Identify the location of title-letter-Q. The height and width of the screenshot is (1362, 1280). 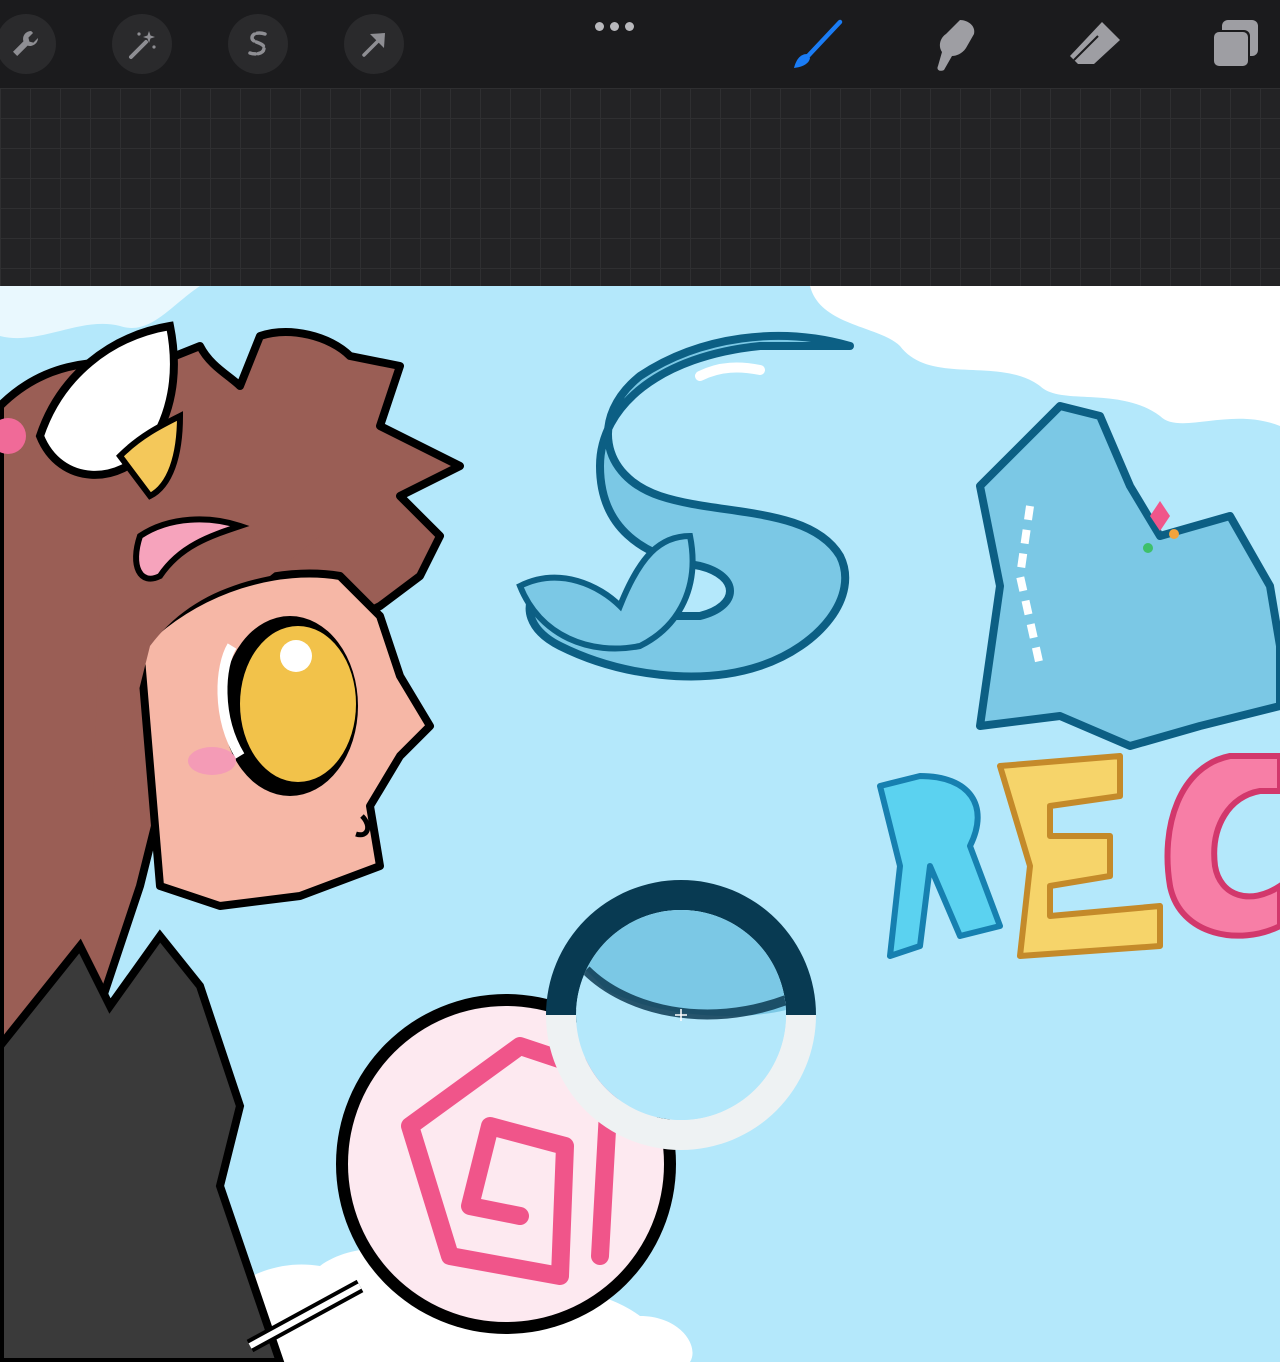
(1222, 846).